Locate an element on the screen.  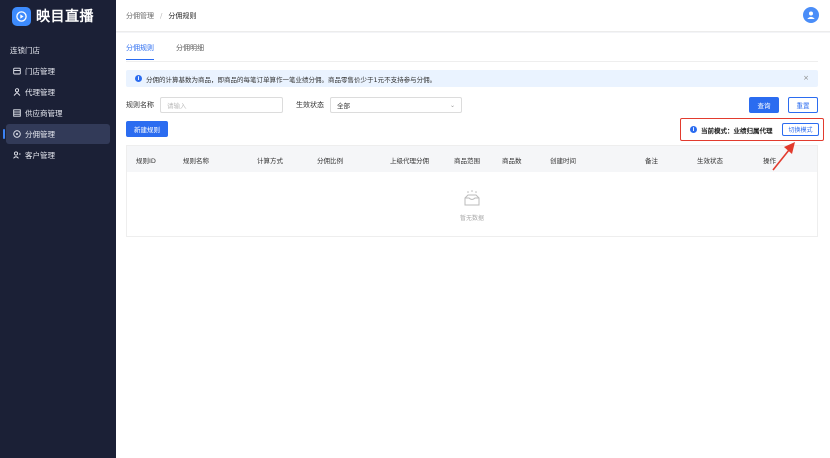
sidebar-item-chain-stores: 连锁门店 is located at coordinates (58, 50).